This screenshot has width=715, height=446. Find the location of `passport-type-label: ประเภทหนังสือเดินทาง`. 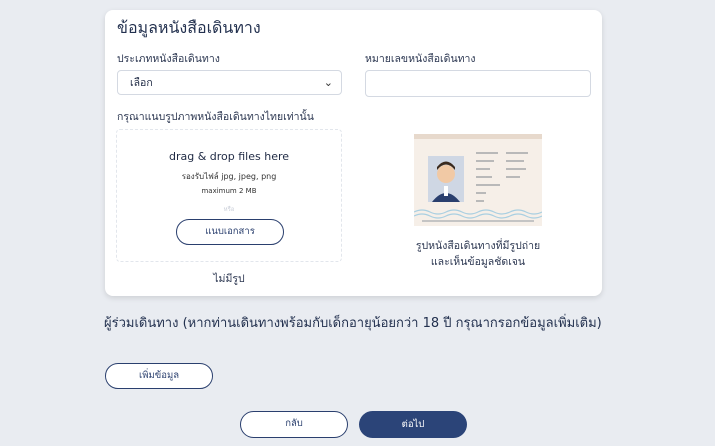

passport-type-label: ประเภทหนังสือเดินทาง is located at coordinates (168, 59).